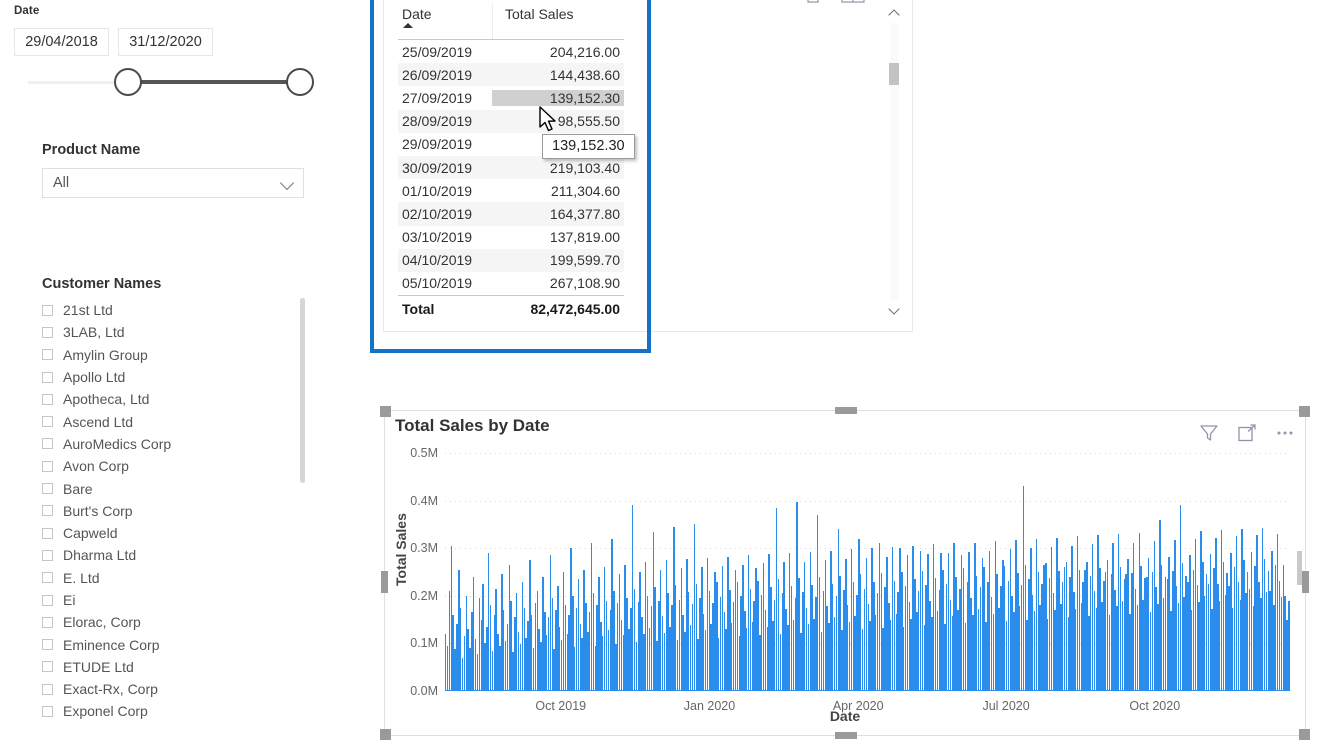  What do you see at coordinates (558, 21) in the screenshot?
I see `column-header-total-sales: Total Sales` at bounding box center [558, 21].